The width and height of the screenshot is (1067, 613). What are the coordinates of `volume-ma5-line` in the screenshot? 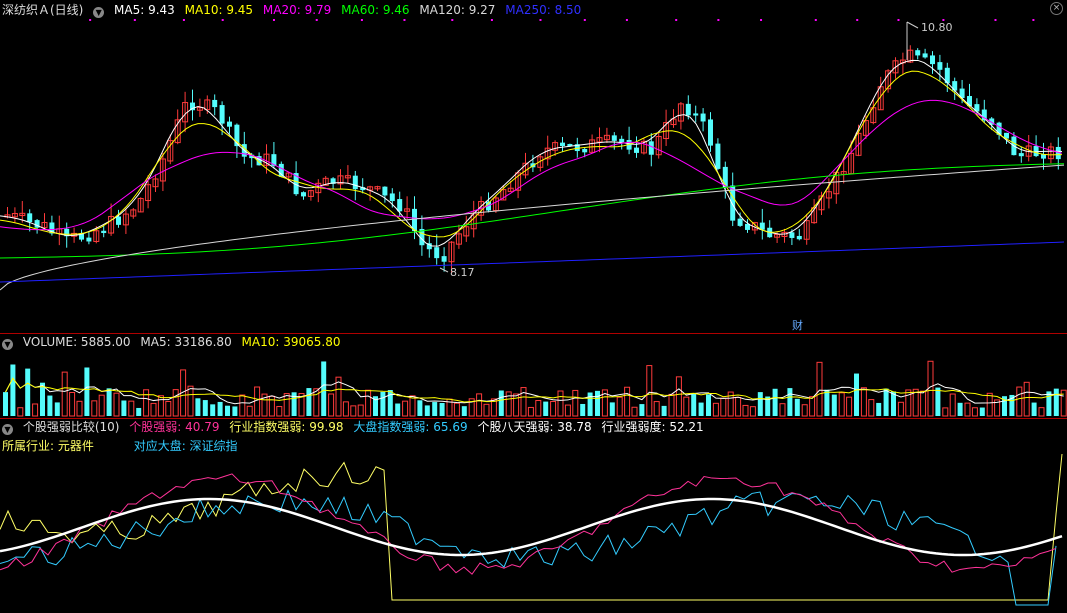 It's located at (534, 391).